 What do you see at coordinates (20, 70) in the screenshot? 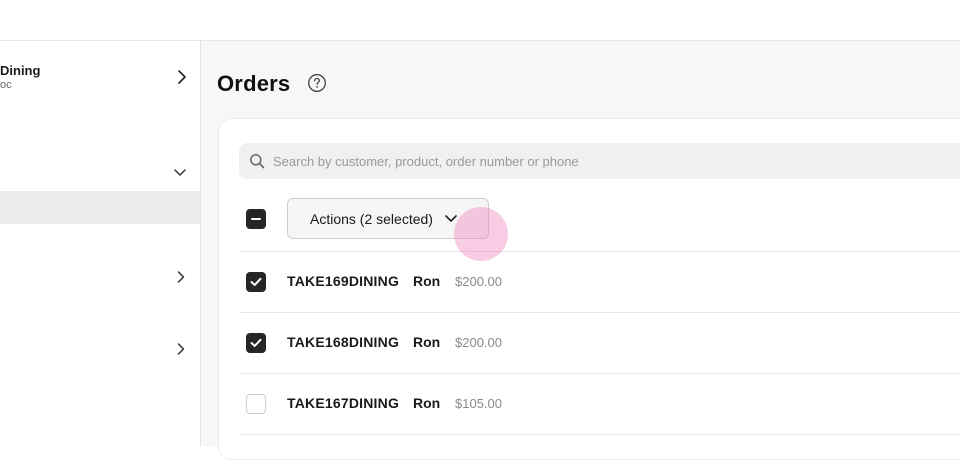
I see `store-name: Dining` at bounding box center [20, 70].